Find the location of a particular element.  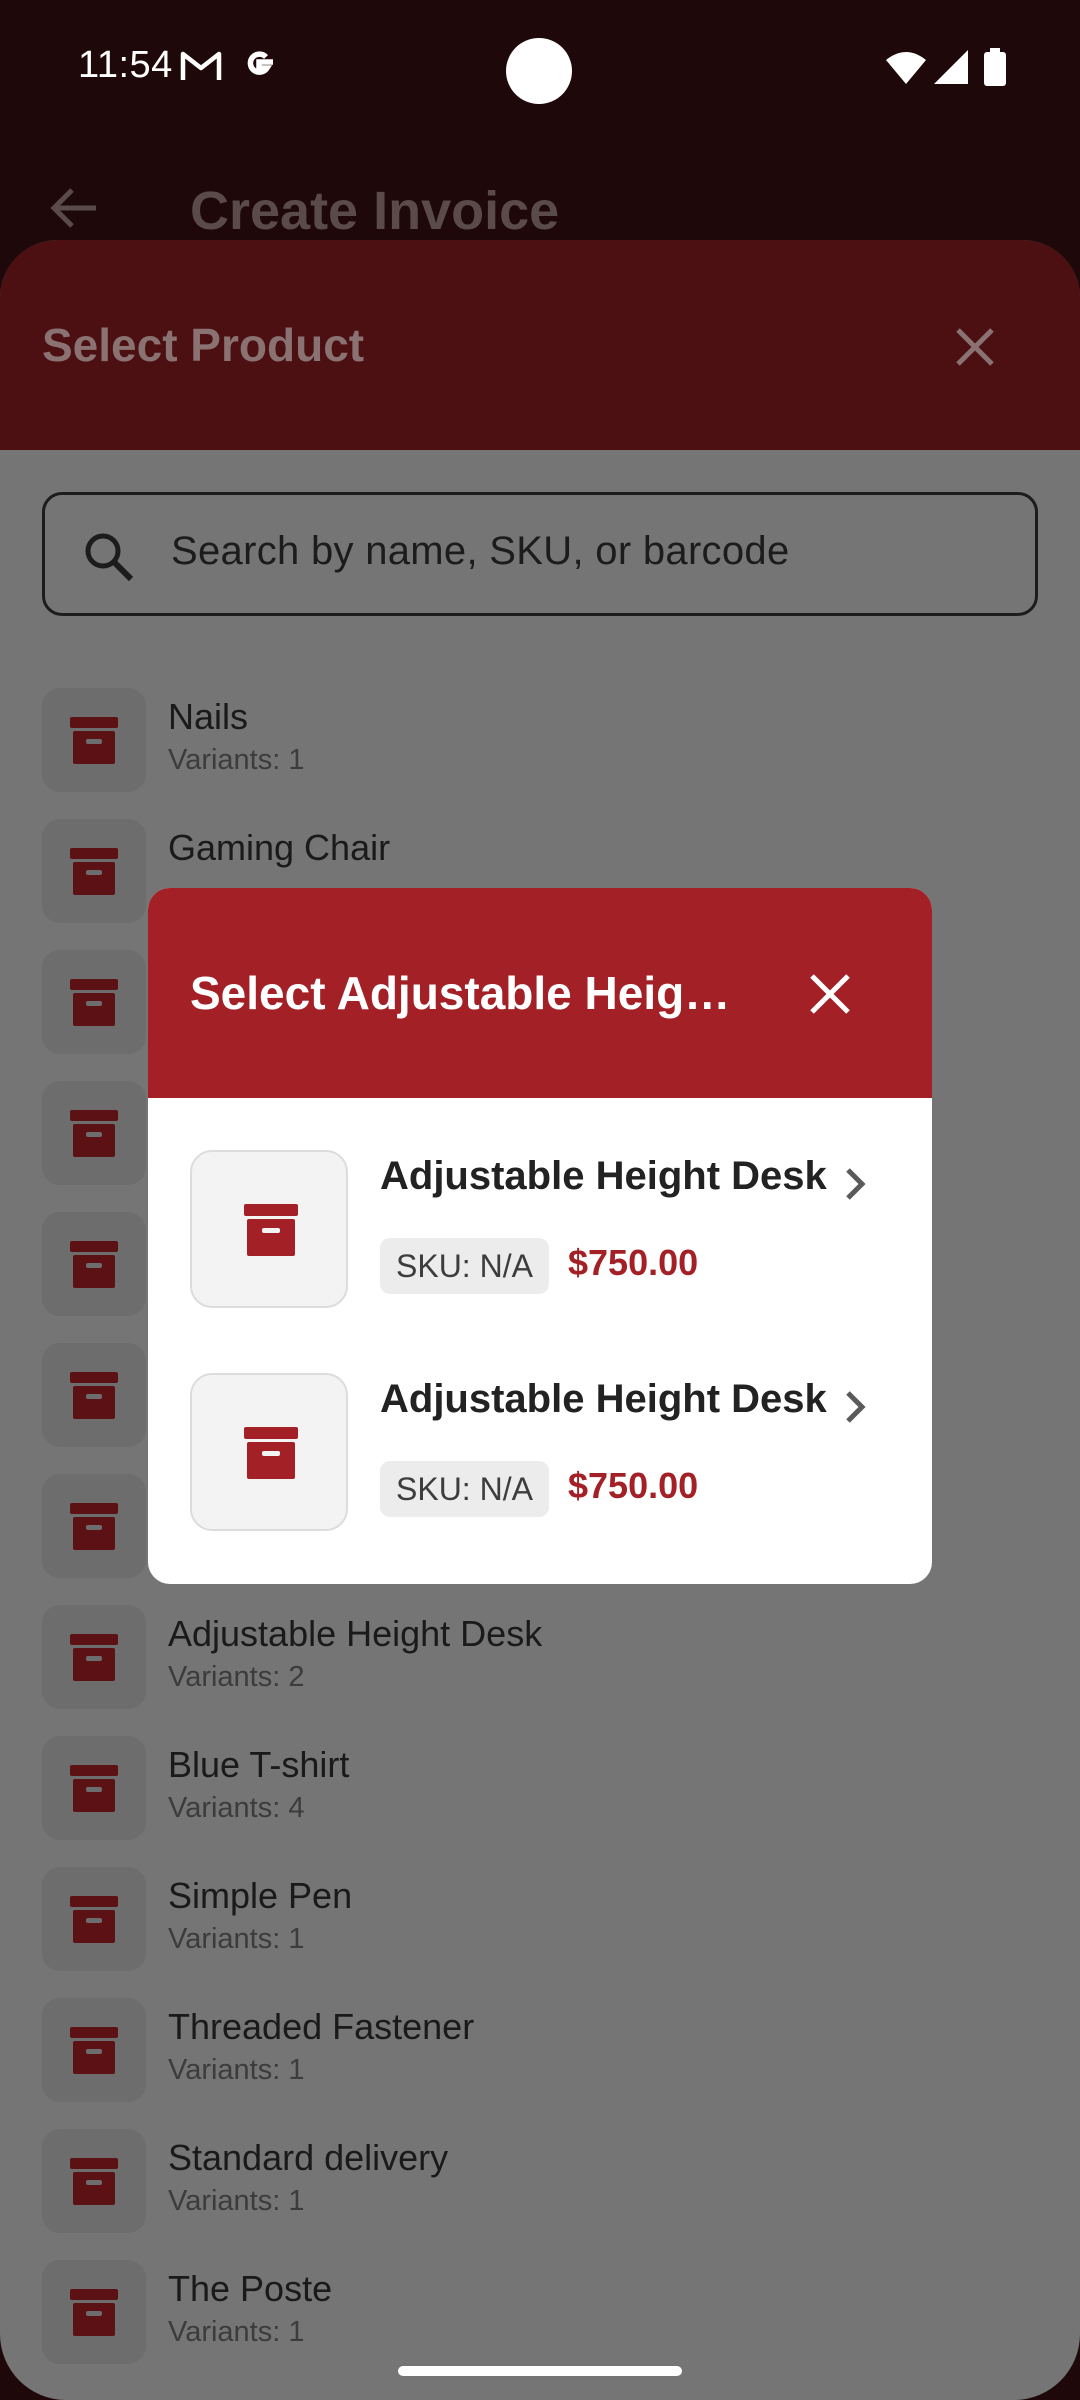

battery-icon is located at coordinates (995, 67).